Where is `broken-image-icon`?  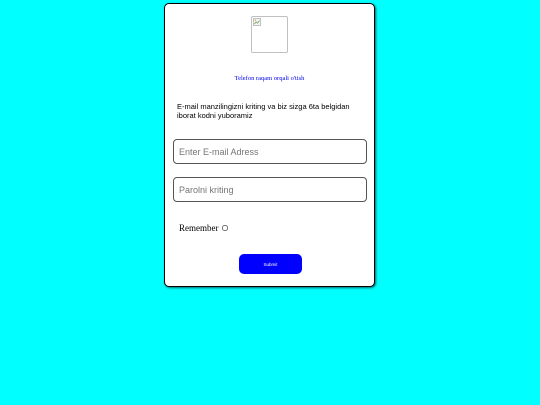 broken-image-icon is located at coordinates (257, 22).